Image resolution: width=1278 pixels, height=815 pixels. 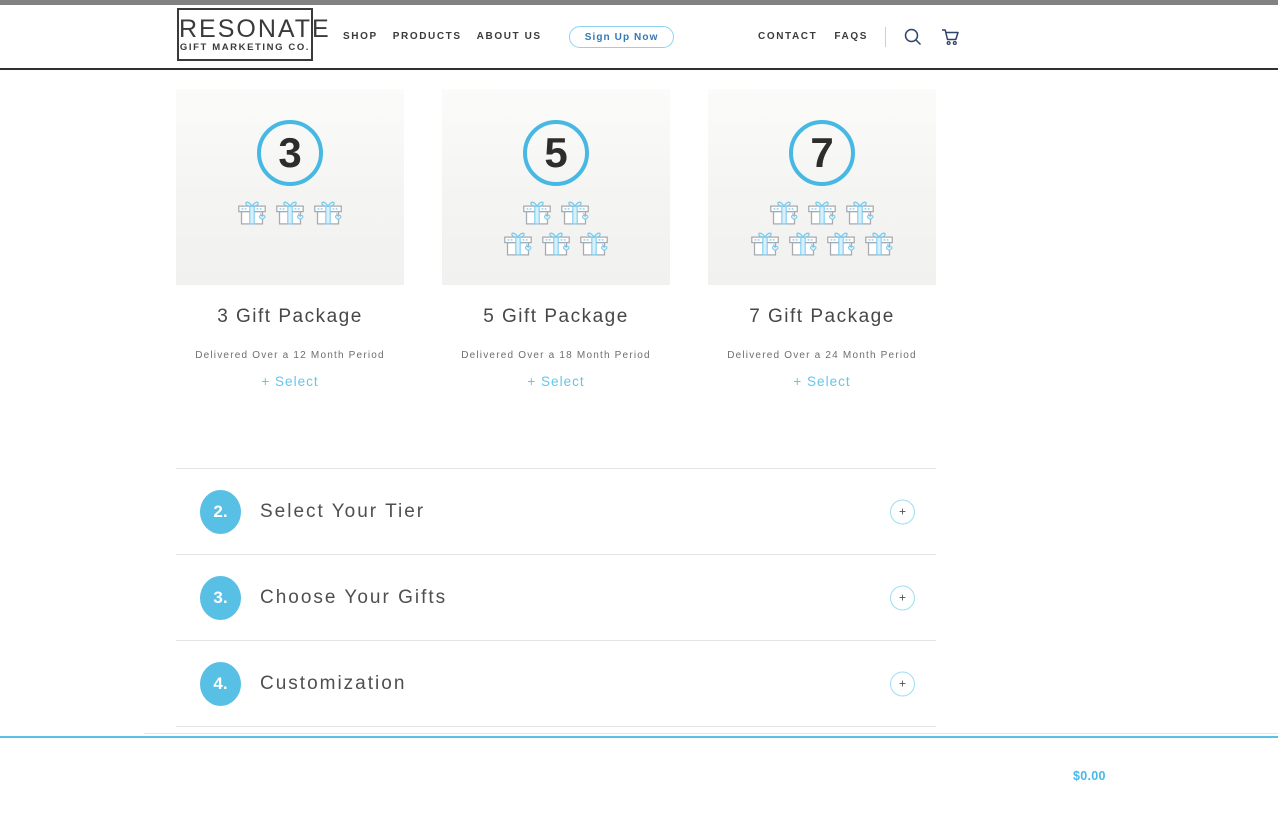 I want to click on nav-item-faqs: FAQS, so click(x=851, y=36).